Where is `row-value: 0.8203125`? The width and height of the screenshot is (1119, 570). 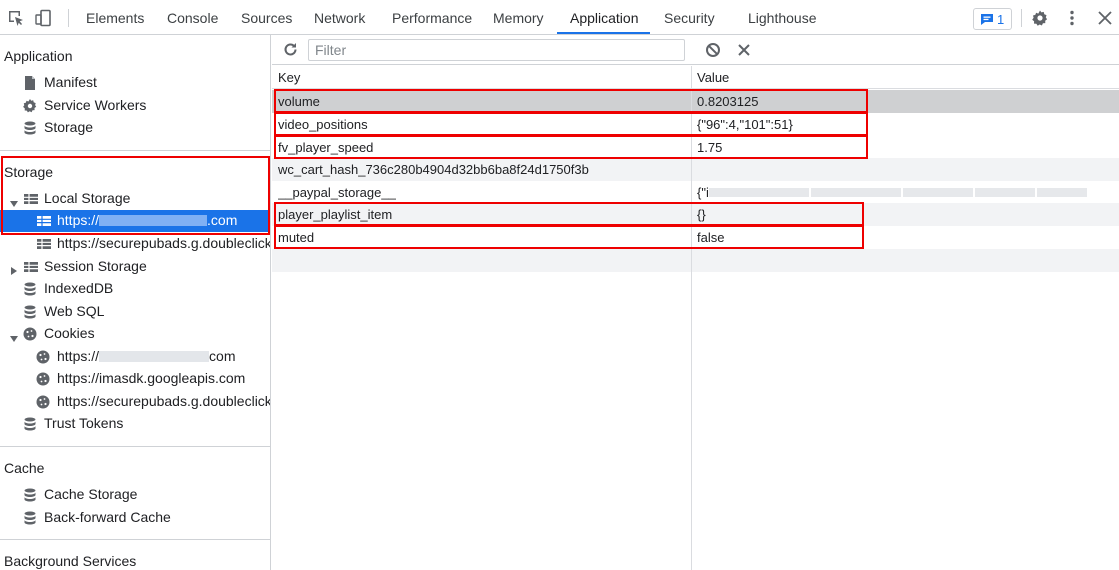
row-value: 0.8203125 is located at coordinates (728, 101).